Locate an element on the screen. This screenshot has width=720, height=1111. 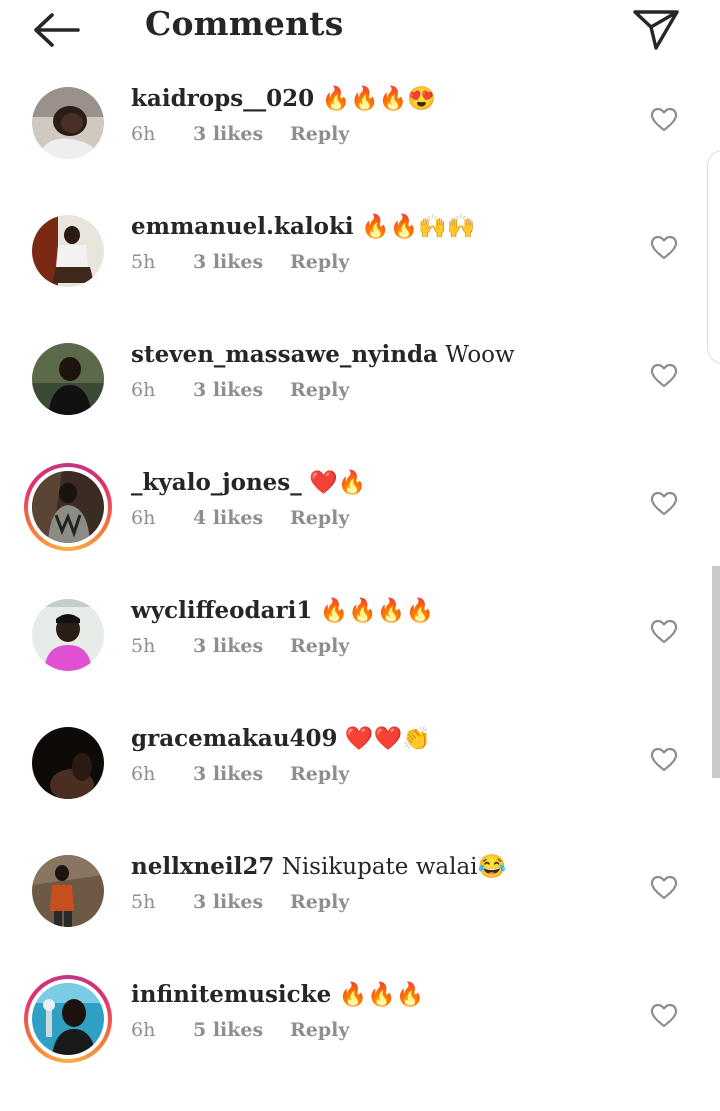
send-icon is located at coordinates (656, 29).